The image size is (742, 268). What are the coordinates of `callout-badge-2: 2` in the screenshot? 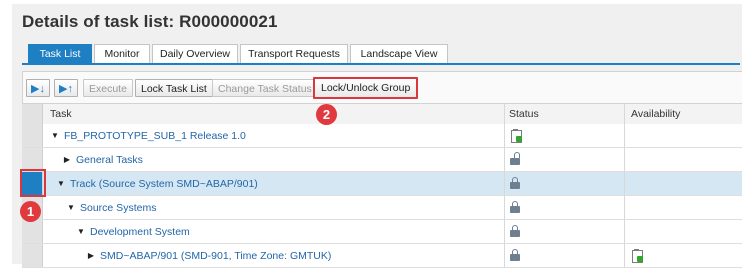 It's located at (326, 114).